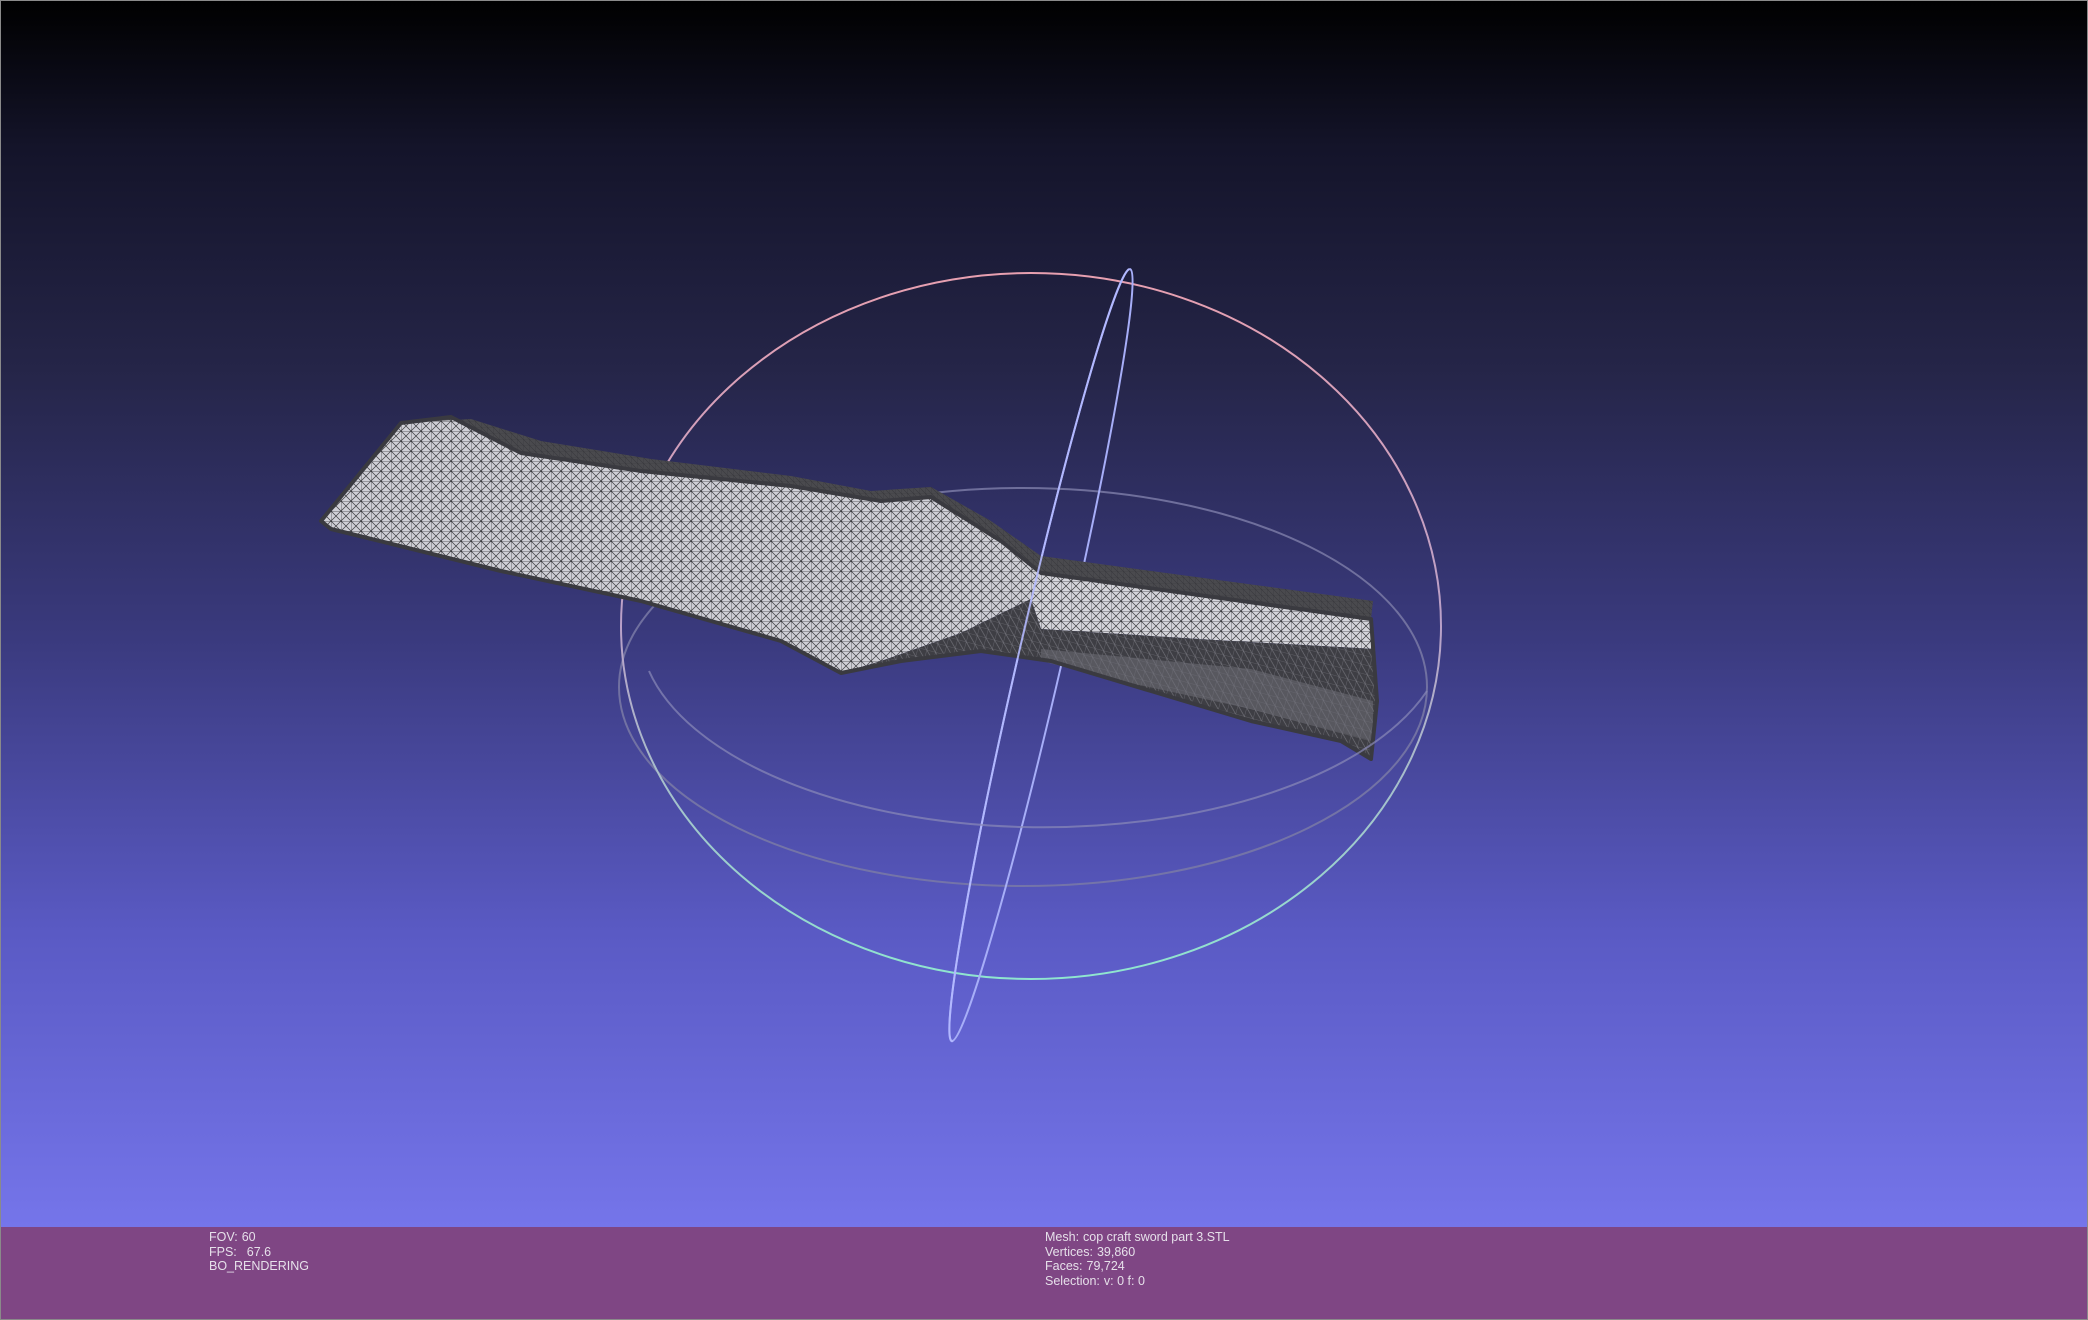  What do you see at coordinates (259, 1266) in the screenshot?
I see `render-mode: BO_RENDERING` at bounding box center [259, 1266].